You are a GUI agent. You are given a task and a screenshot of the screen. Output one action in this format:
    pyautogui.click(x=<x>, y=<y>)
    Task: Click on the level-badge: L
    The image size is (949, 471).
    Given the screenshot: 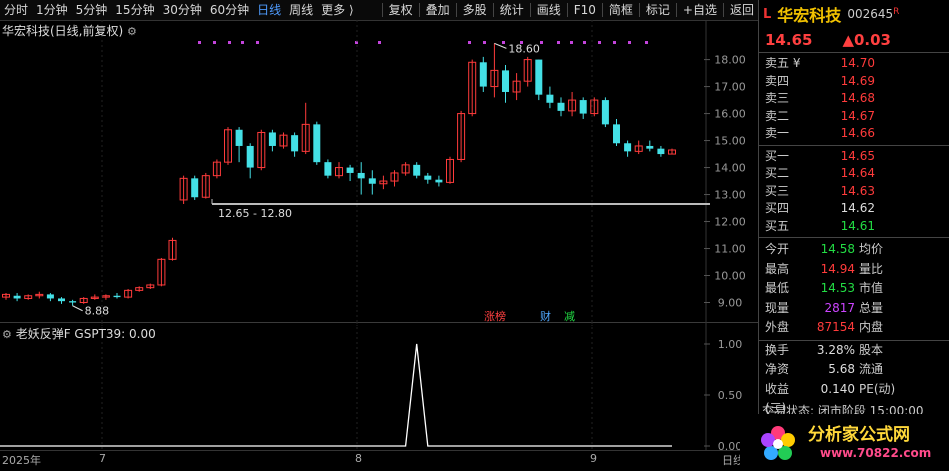 What is the action you would take?
    pyautogui.click(x=767, y=14)
    